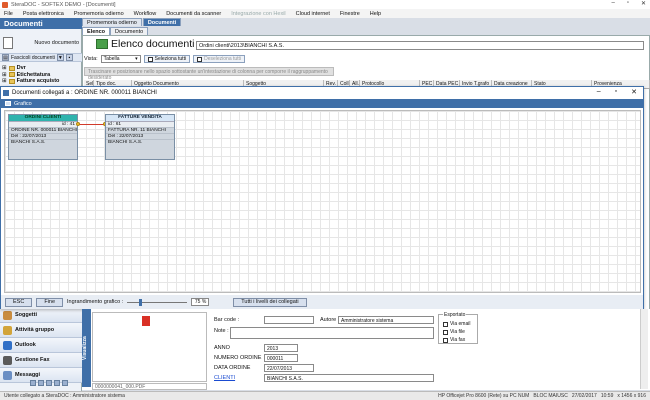 This screenshot has height=400, width=650. What do you see at coordinates (270, 302) in the screenshot?
I see `all-levels-button: Tutti i livelli dei collegati` at bounding box center [270, 302].